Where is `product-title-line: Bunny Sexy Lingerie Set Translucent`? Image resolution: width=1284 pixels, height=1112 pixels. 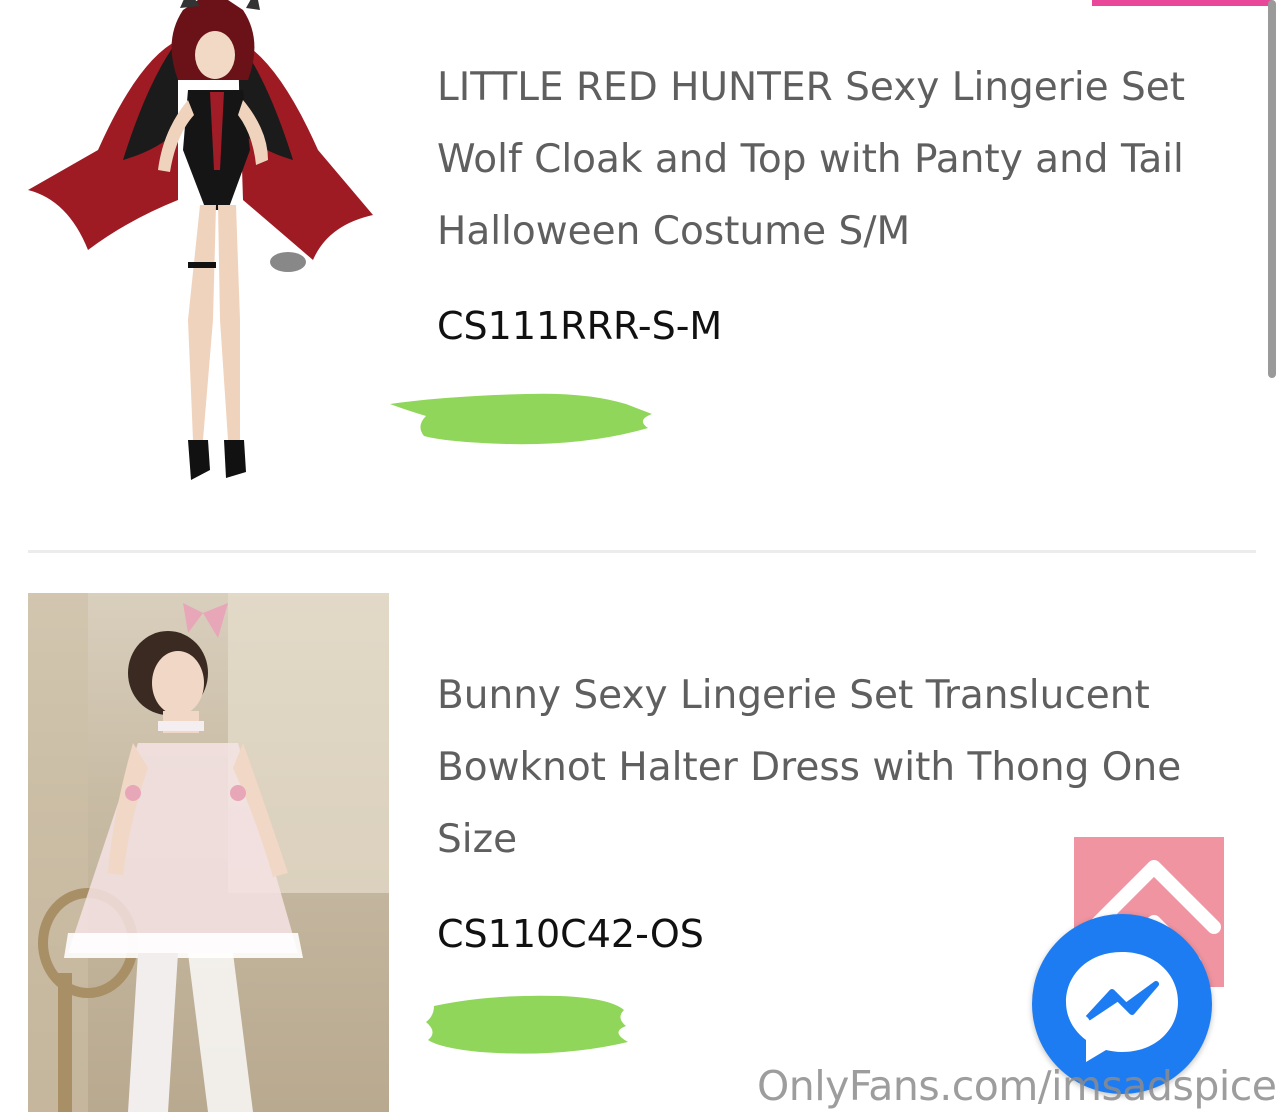
product-title-line: Bunny Sexy Lingerie Set Translucent is located at coordinates (793, 695).